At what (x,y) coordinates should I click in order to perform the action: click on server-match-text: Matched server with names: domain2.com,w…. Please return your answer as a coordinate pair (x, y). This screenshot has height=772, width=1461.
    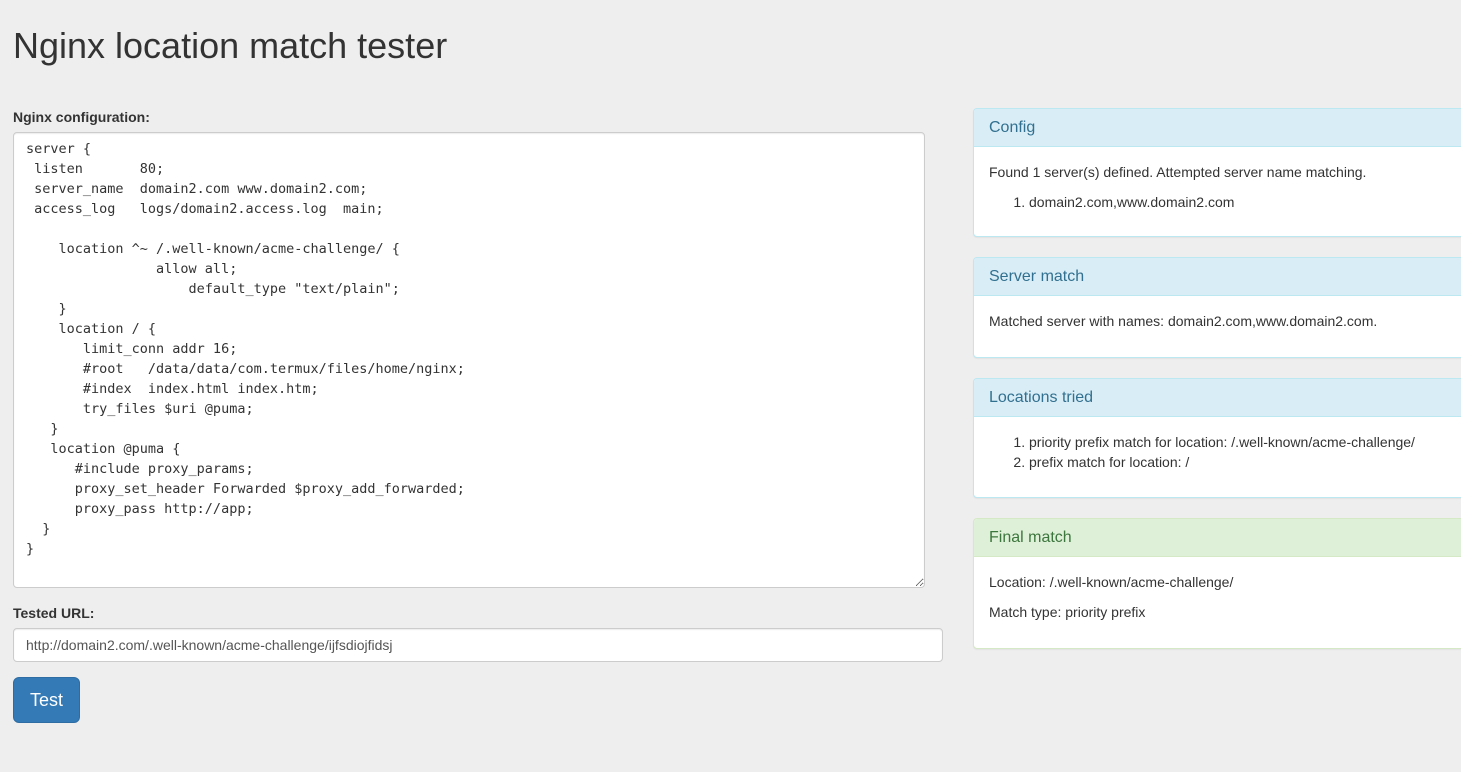
    Looking at the image, I should click on (1183, 321).